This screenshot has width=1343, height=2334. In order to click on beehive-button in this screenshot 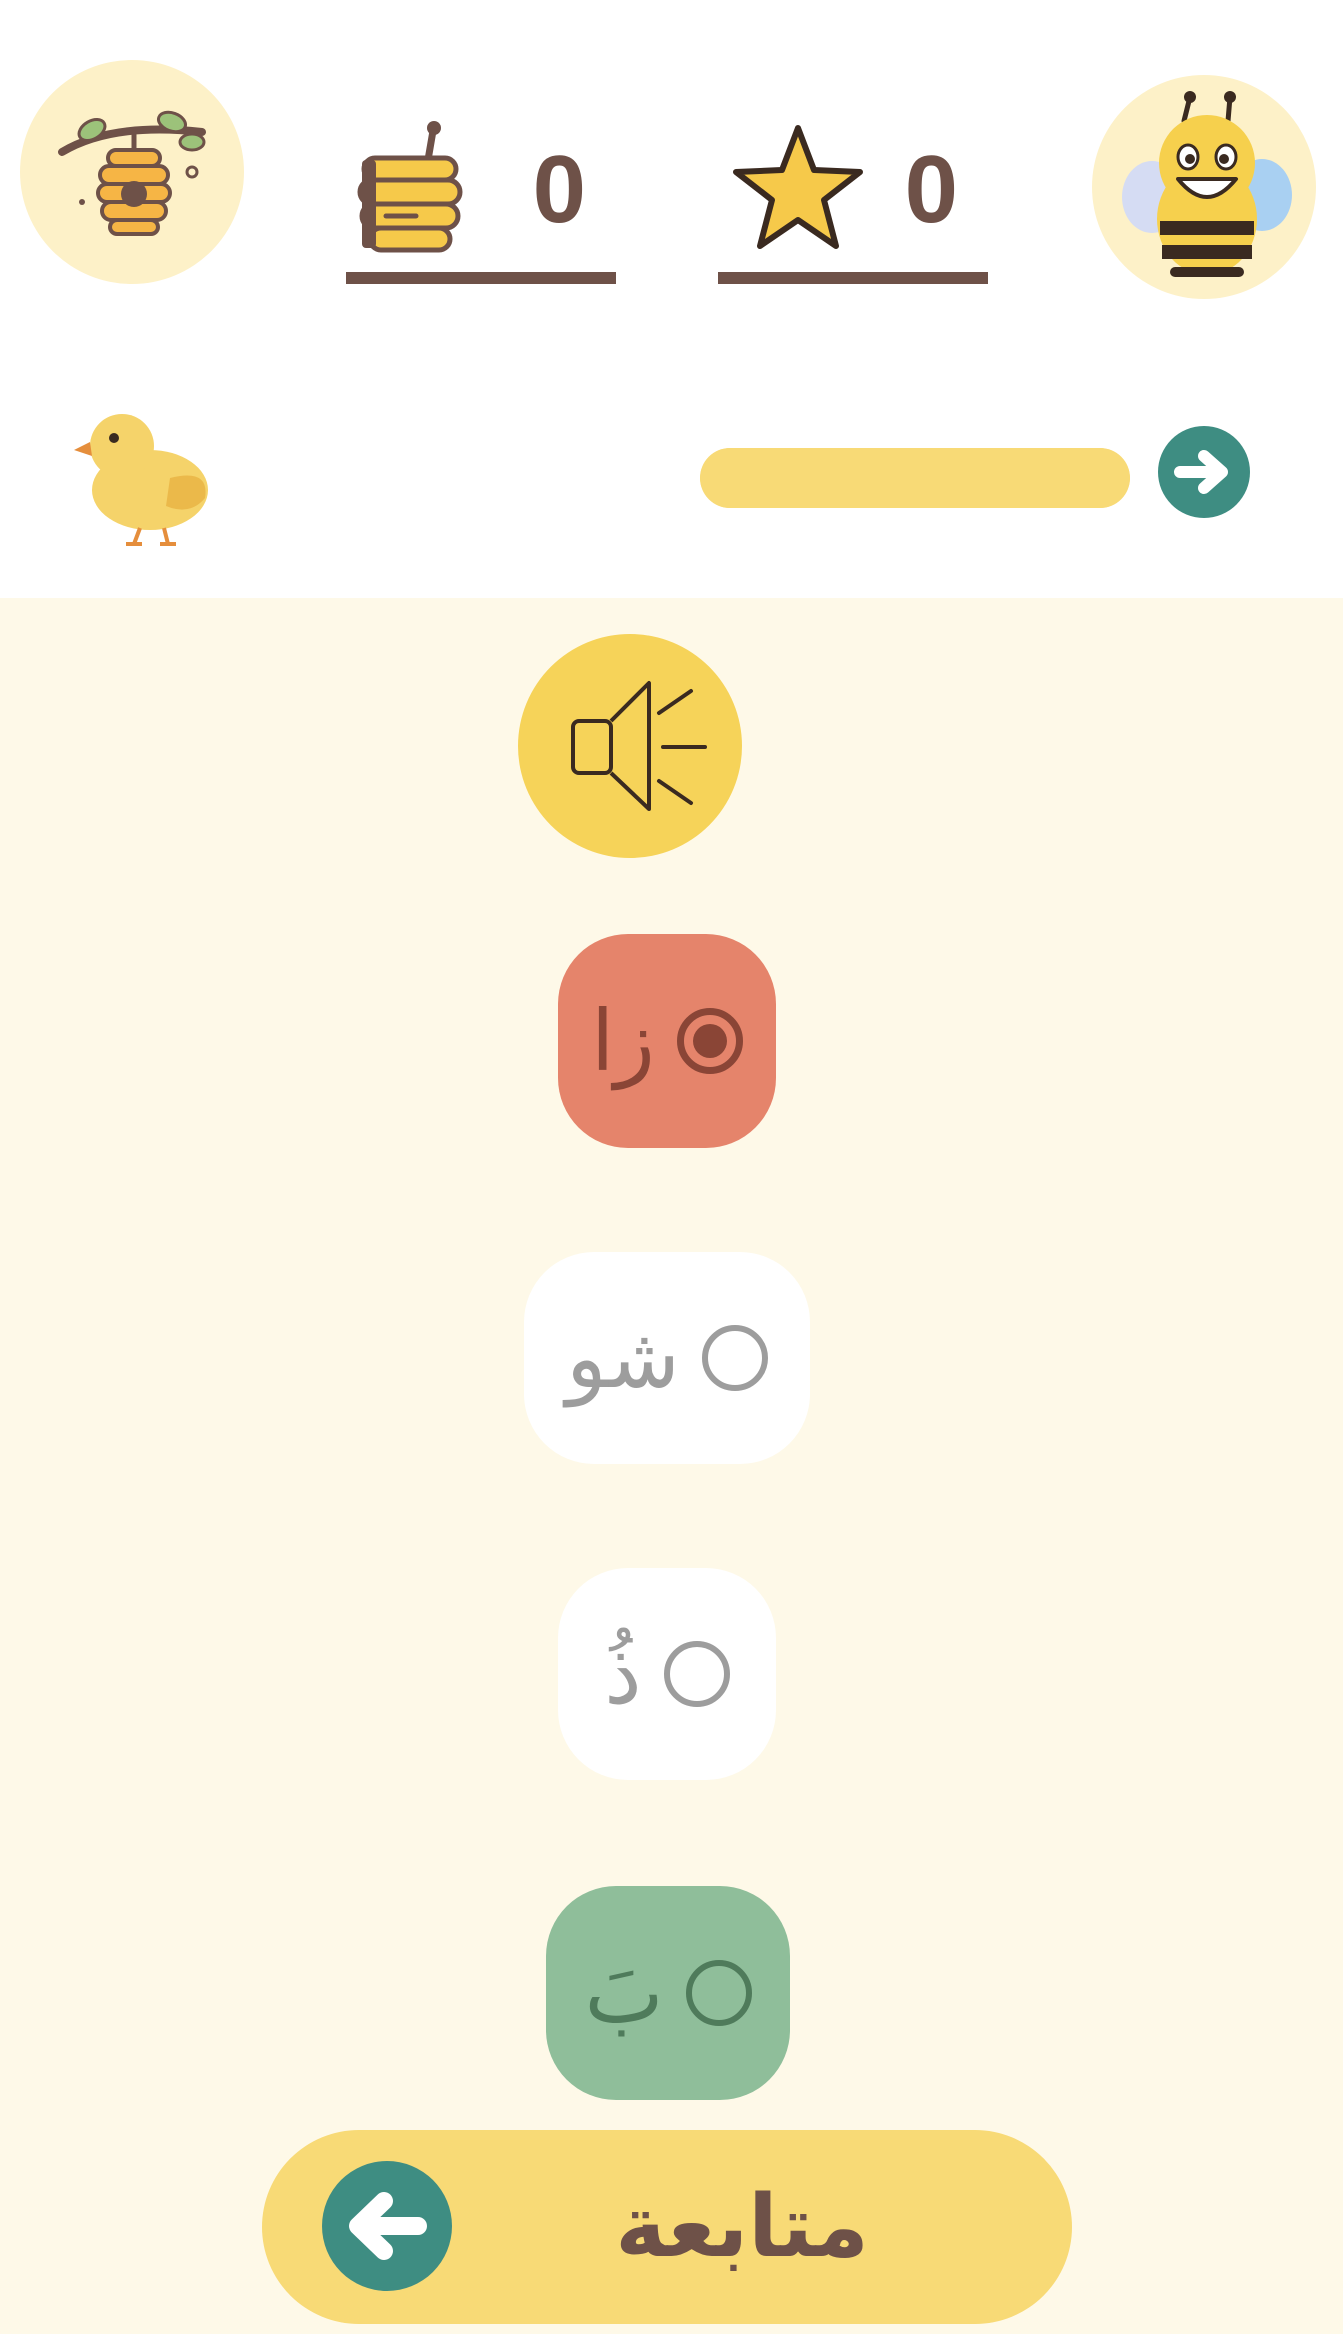, I will do `click(132, 172)`.